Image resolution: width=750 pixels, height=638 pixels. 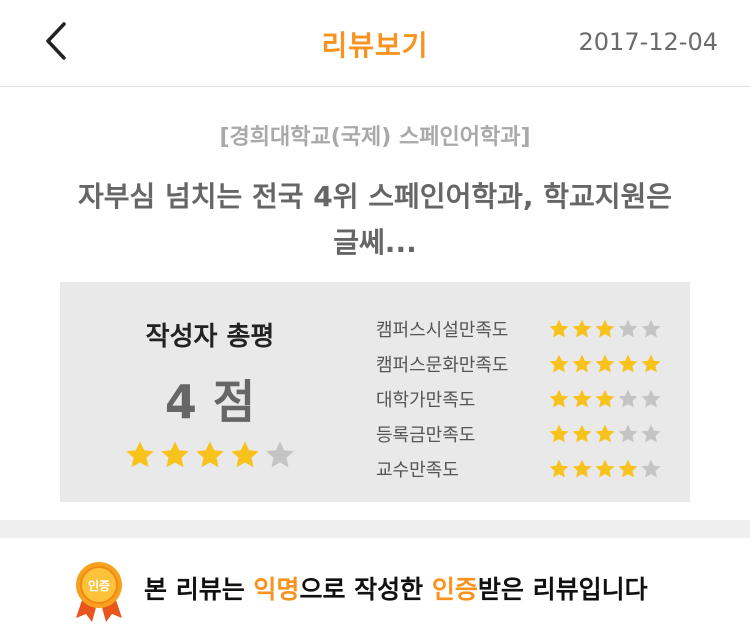 What do you see at coordinates (526, 433) in the screenshot?
I see `criteria-row: 등록금만족도` at bounding box center [526, 433].